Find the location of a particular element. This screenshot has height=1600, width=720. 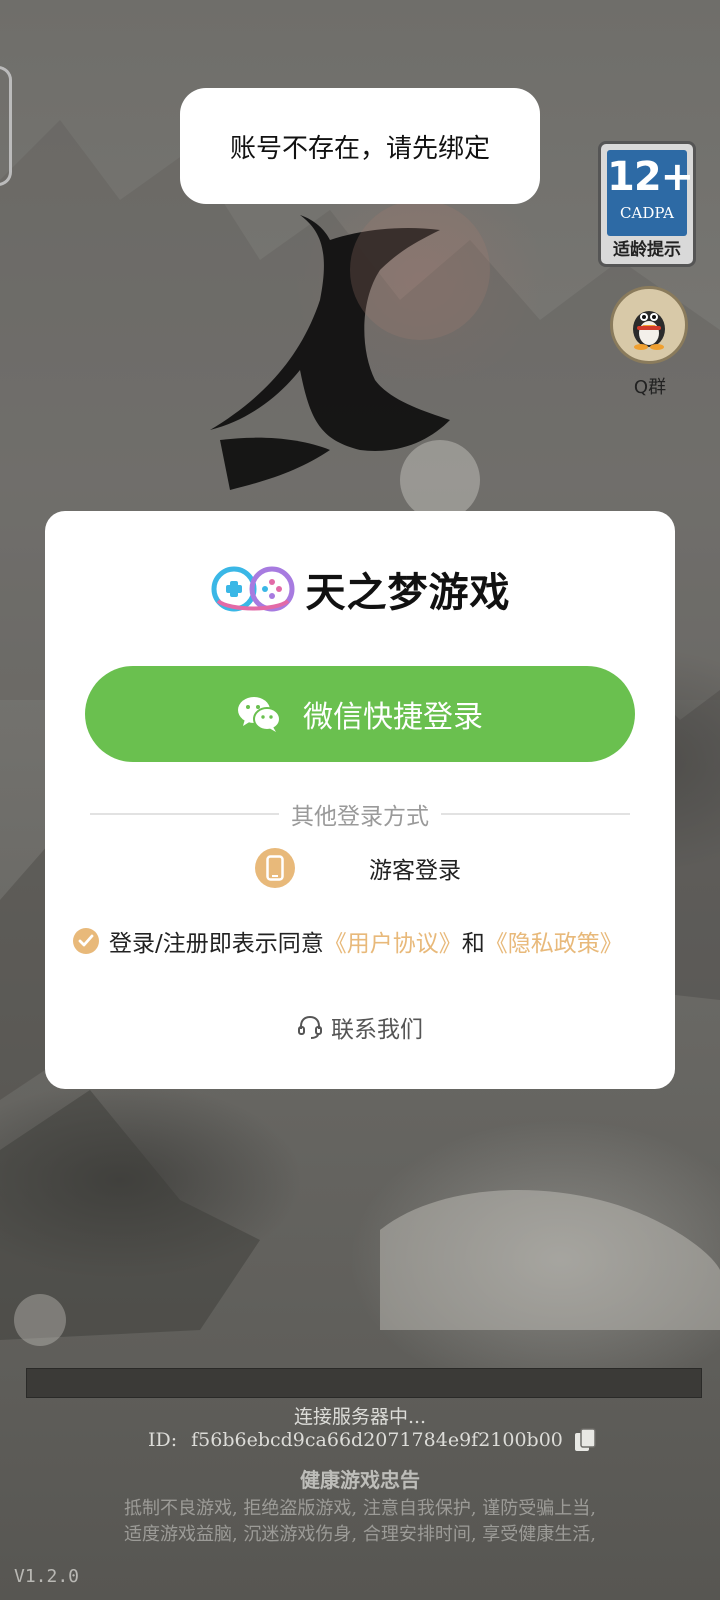

other-methods-label: 其他登录方式 is located at coordinates (360, 817).